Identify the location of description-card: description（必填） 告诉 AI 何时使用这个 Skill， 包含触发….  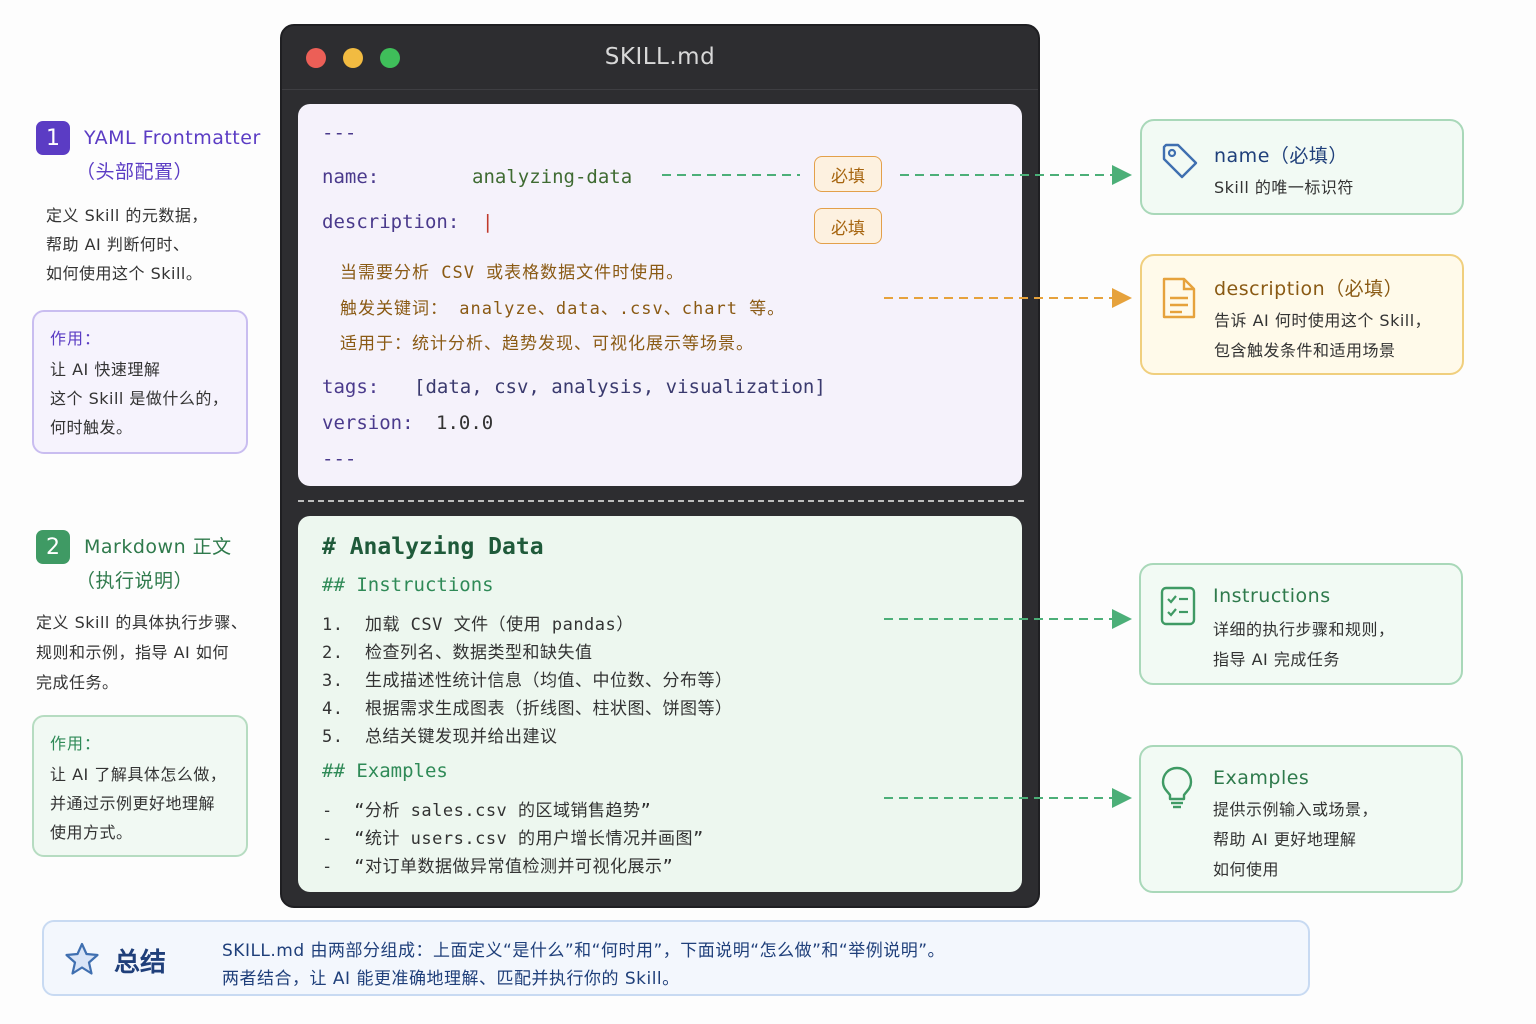
(1302, 314).